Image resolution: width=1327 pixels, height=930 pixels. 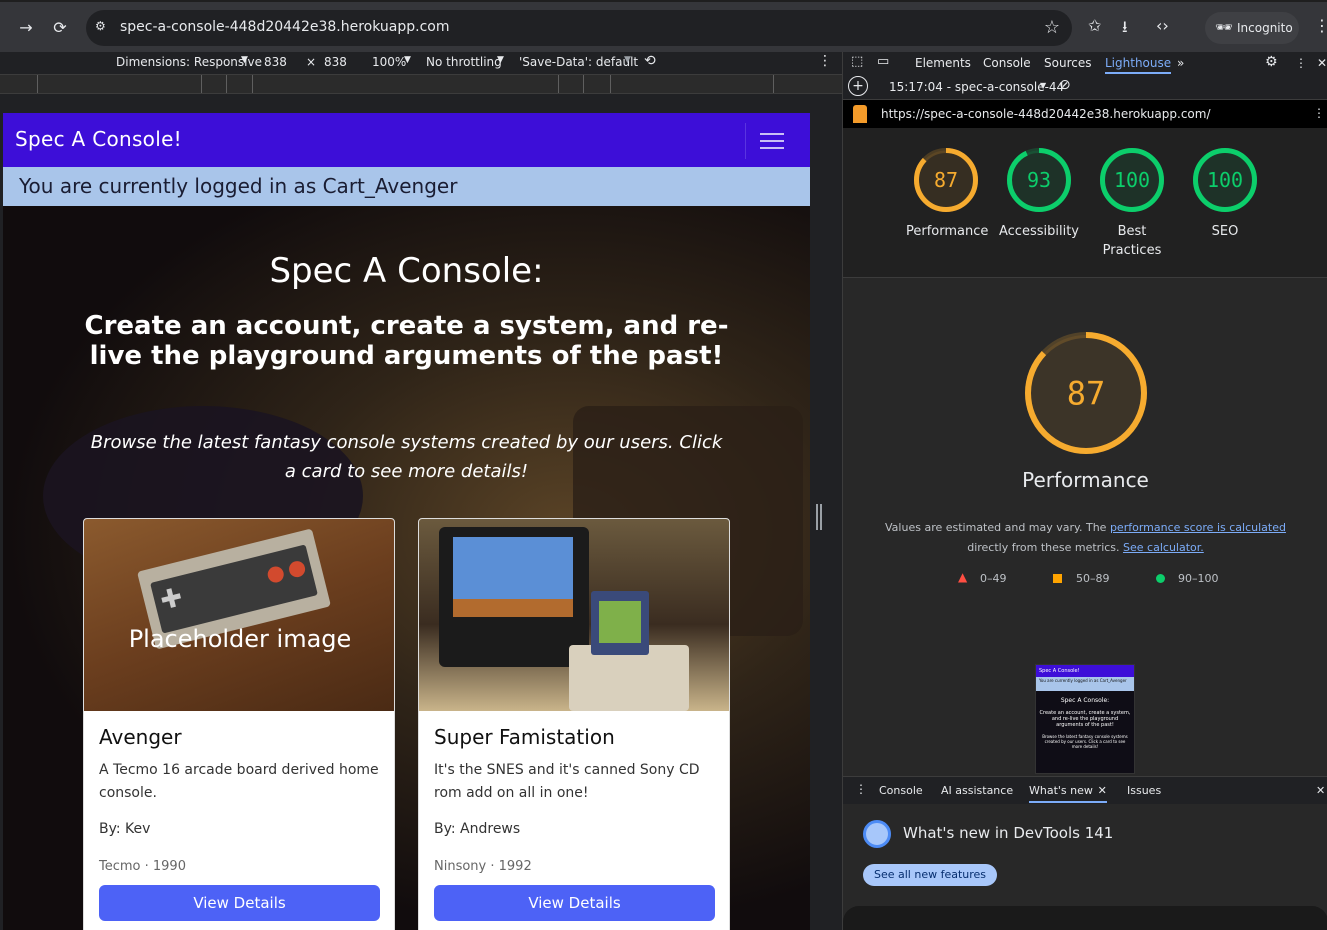 I want to click on score-ring: 93, so click(x=1039, y=180).